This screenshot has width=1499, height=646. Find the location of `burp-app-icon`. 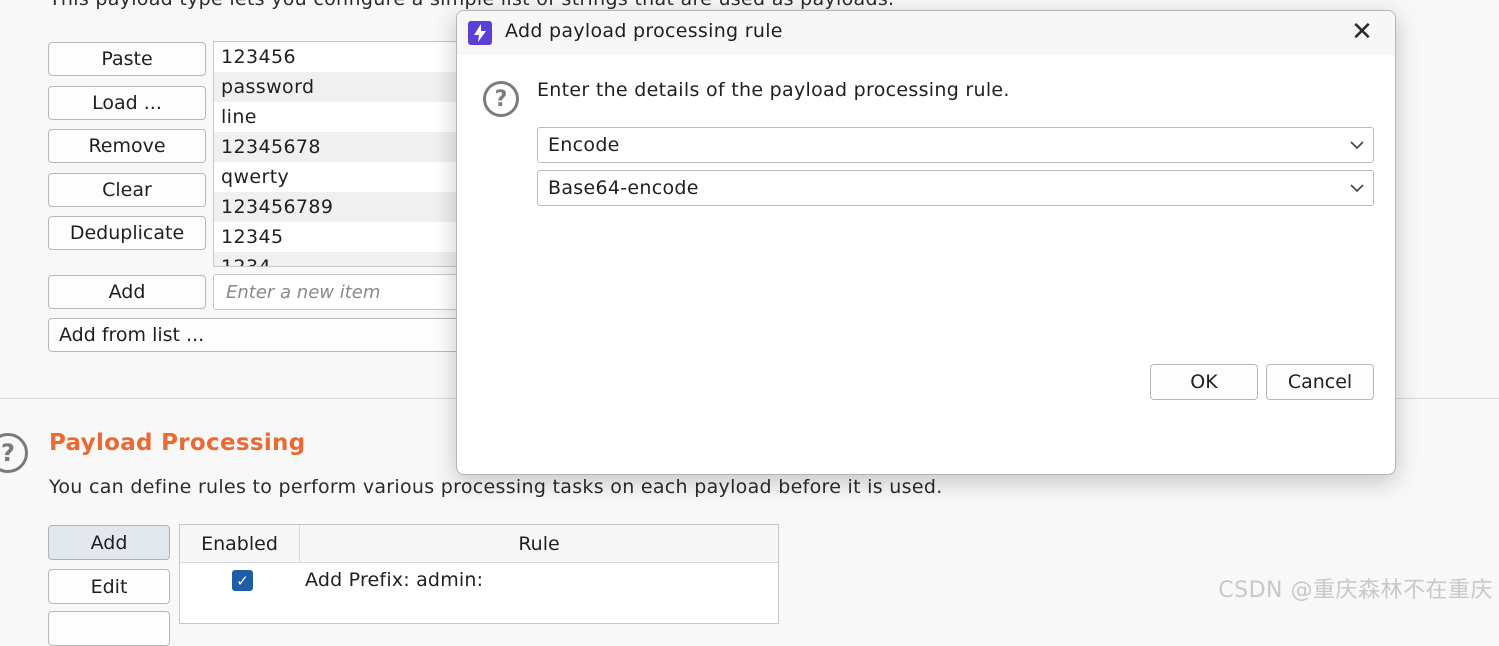

burp-app-icon is located at coordinates (480, 33).